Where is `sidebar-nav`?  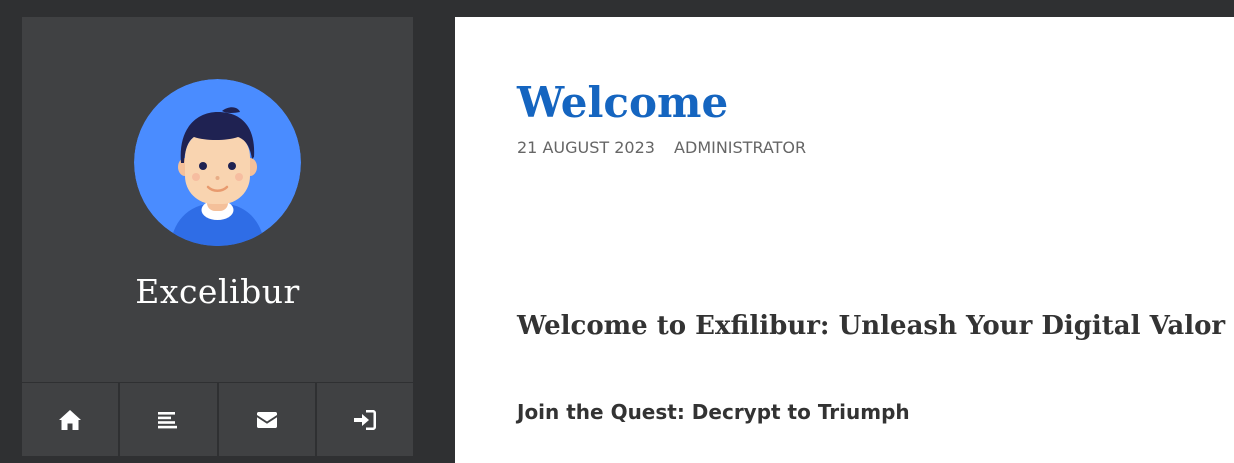
sidebar-nav is located at coordinates (217, 419).